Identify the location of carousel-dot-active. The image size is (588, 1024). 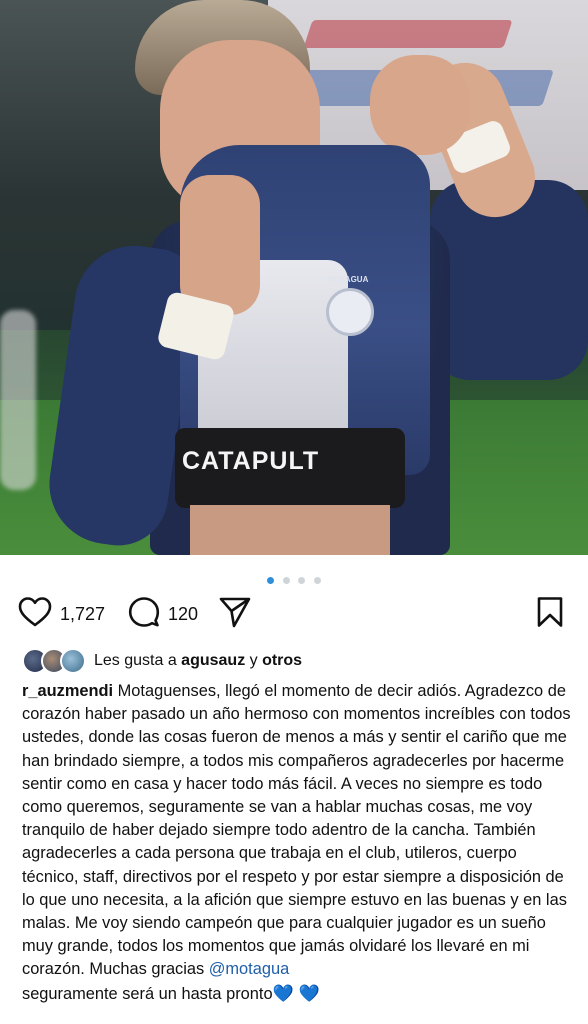
(271, 581).